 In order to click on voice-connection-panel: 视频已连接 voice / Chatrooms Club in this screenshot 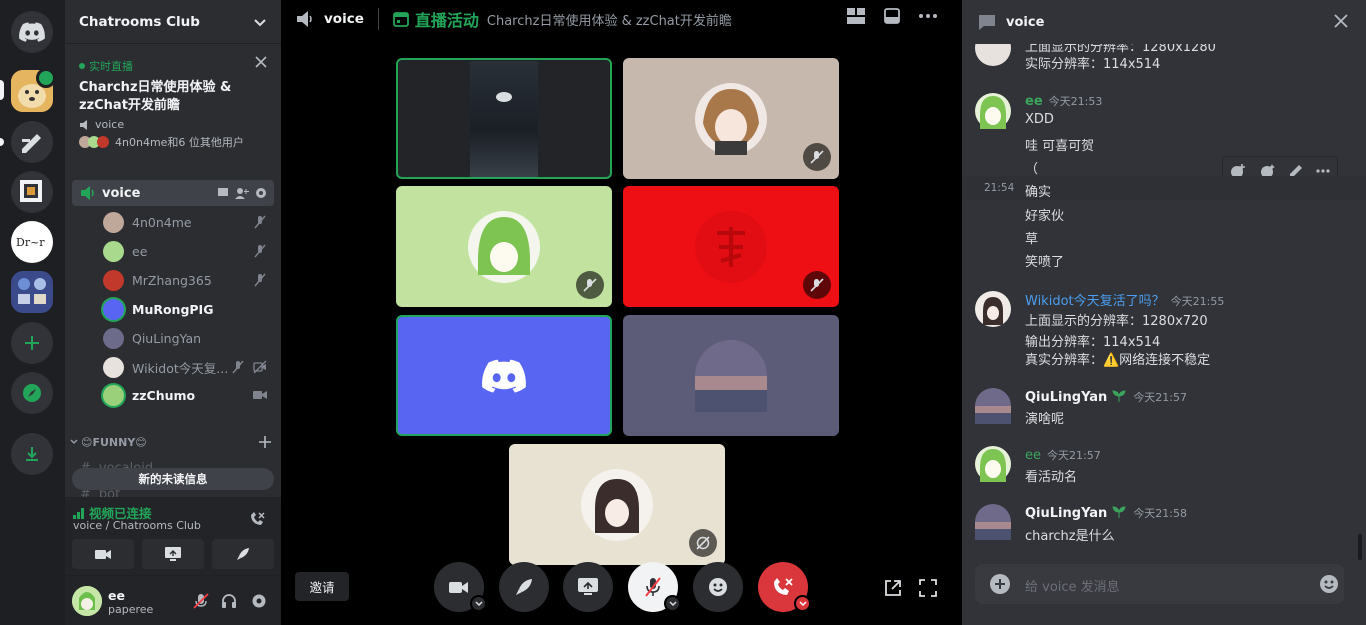, I will do `click(173, 536)`.